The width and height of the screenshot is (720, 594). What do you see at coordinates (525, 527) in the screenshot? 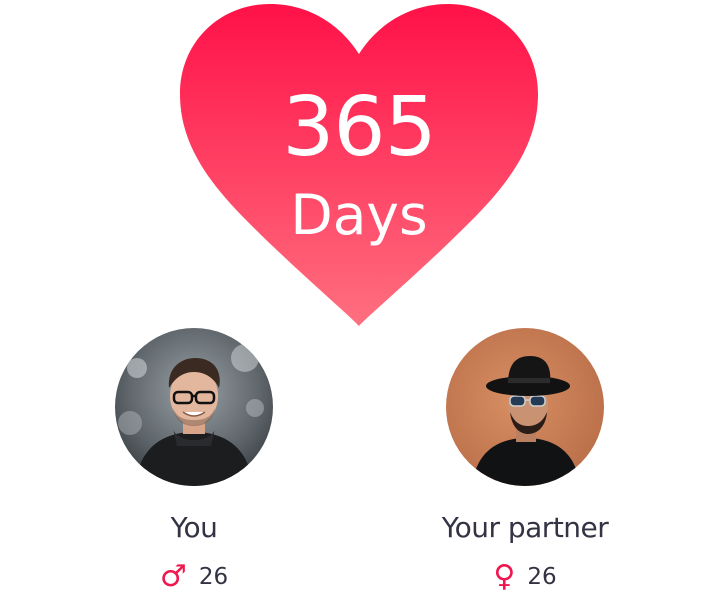
I see `person-name-partner: Your partner` at bounding box center [525, 527].